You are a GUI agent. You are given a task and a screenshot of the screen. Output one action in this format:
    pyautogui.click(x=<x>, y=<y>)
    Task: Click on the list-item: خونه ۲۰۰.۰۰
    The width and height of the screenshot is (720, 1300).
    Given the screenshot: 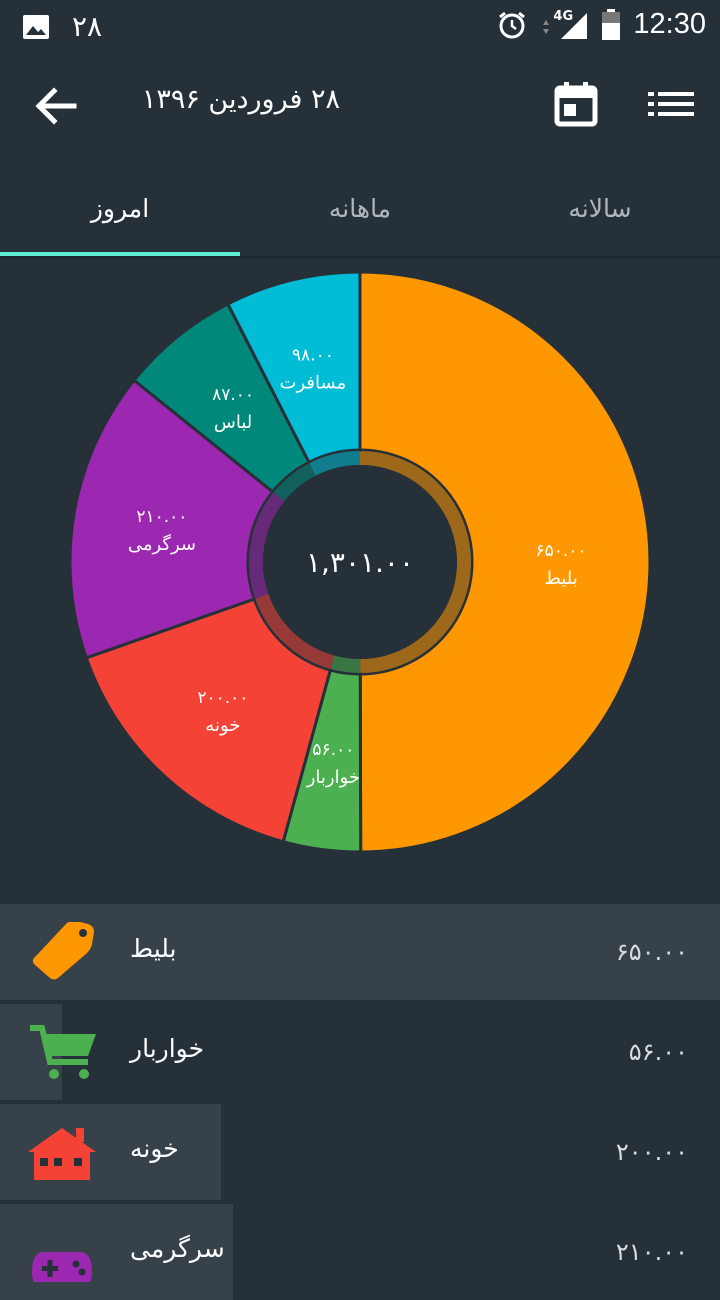 What is the action you would take?
    pyautogui.click(x=360, y=1152)
    